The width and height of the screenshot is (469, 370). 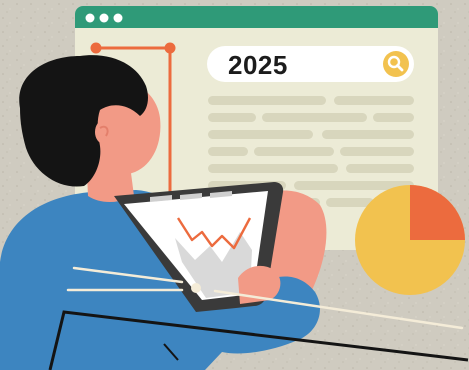 What do you see at coordinates (256, 17) in the screenshot?
I see `window-title-bar` at bounding box center [256, 17].